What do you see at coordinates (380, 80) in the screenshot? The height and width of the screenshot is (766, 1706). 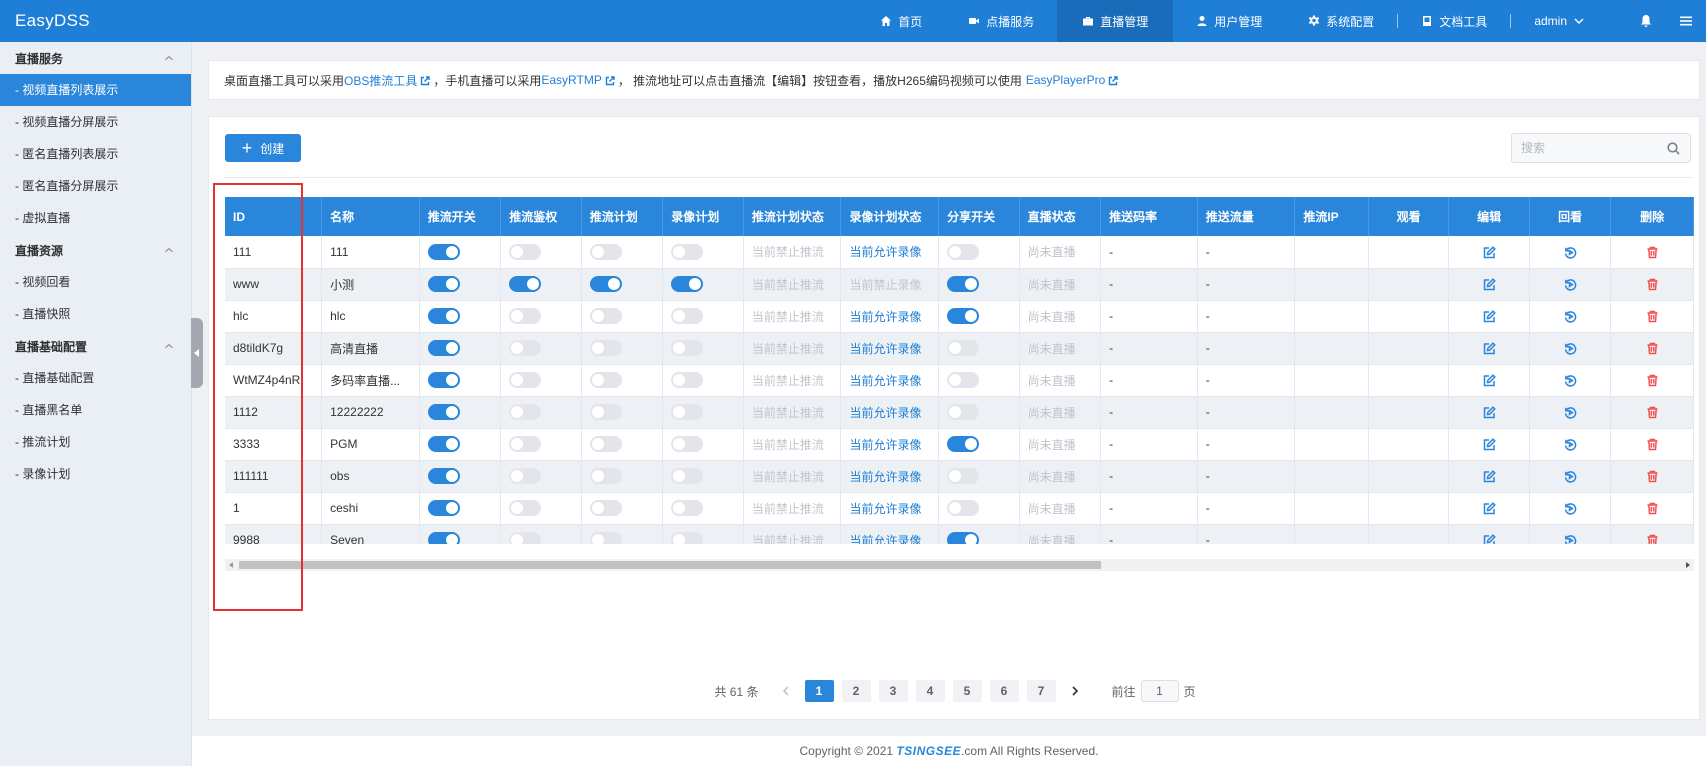 I see `obs-tool-link: OBS推流工具` at bounding box center [380, 80].